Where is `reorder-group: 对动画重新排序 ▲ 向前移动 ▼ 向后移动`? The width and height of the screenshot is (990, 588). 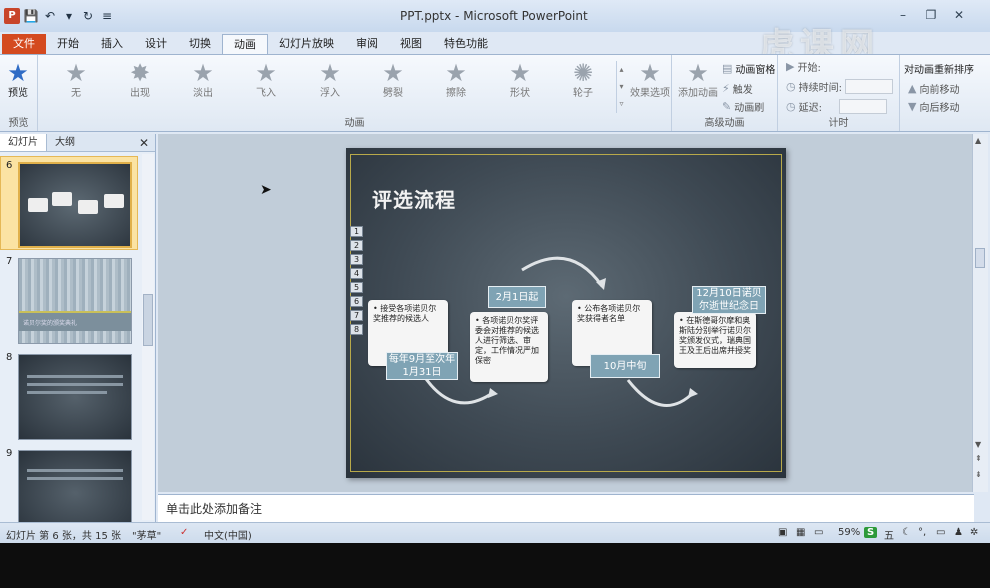 reorder-group: 对动画重新排序 ▲ 向前移动 ▼ 向后移动 is located at coordinates (945, 93).